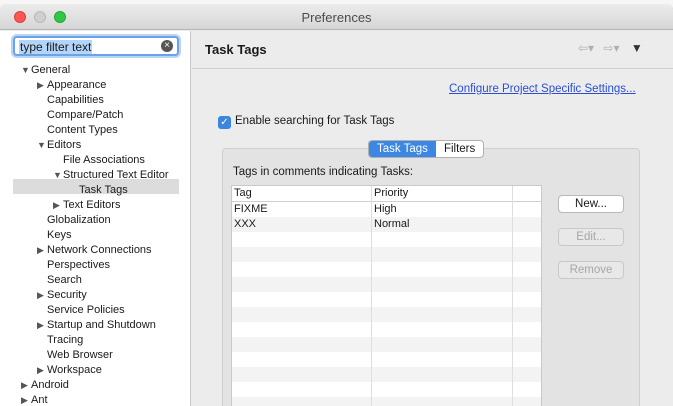 This screenshot has height=406, width=673. I want to click on window-title: Preferences, so click(336, 17).